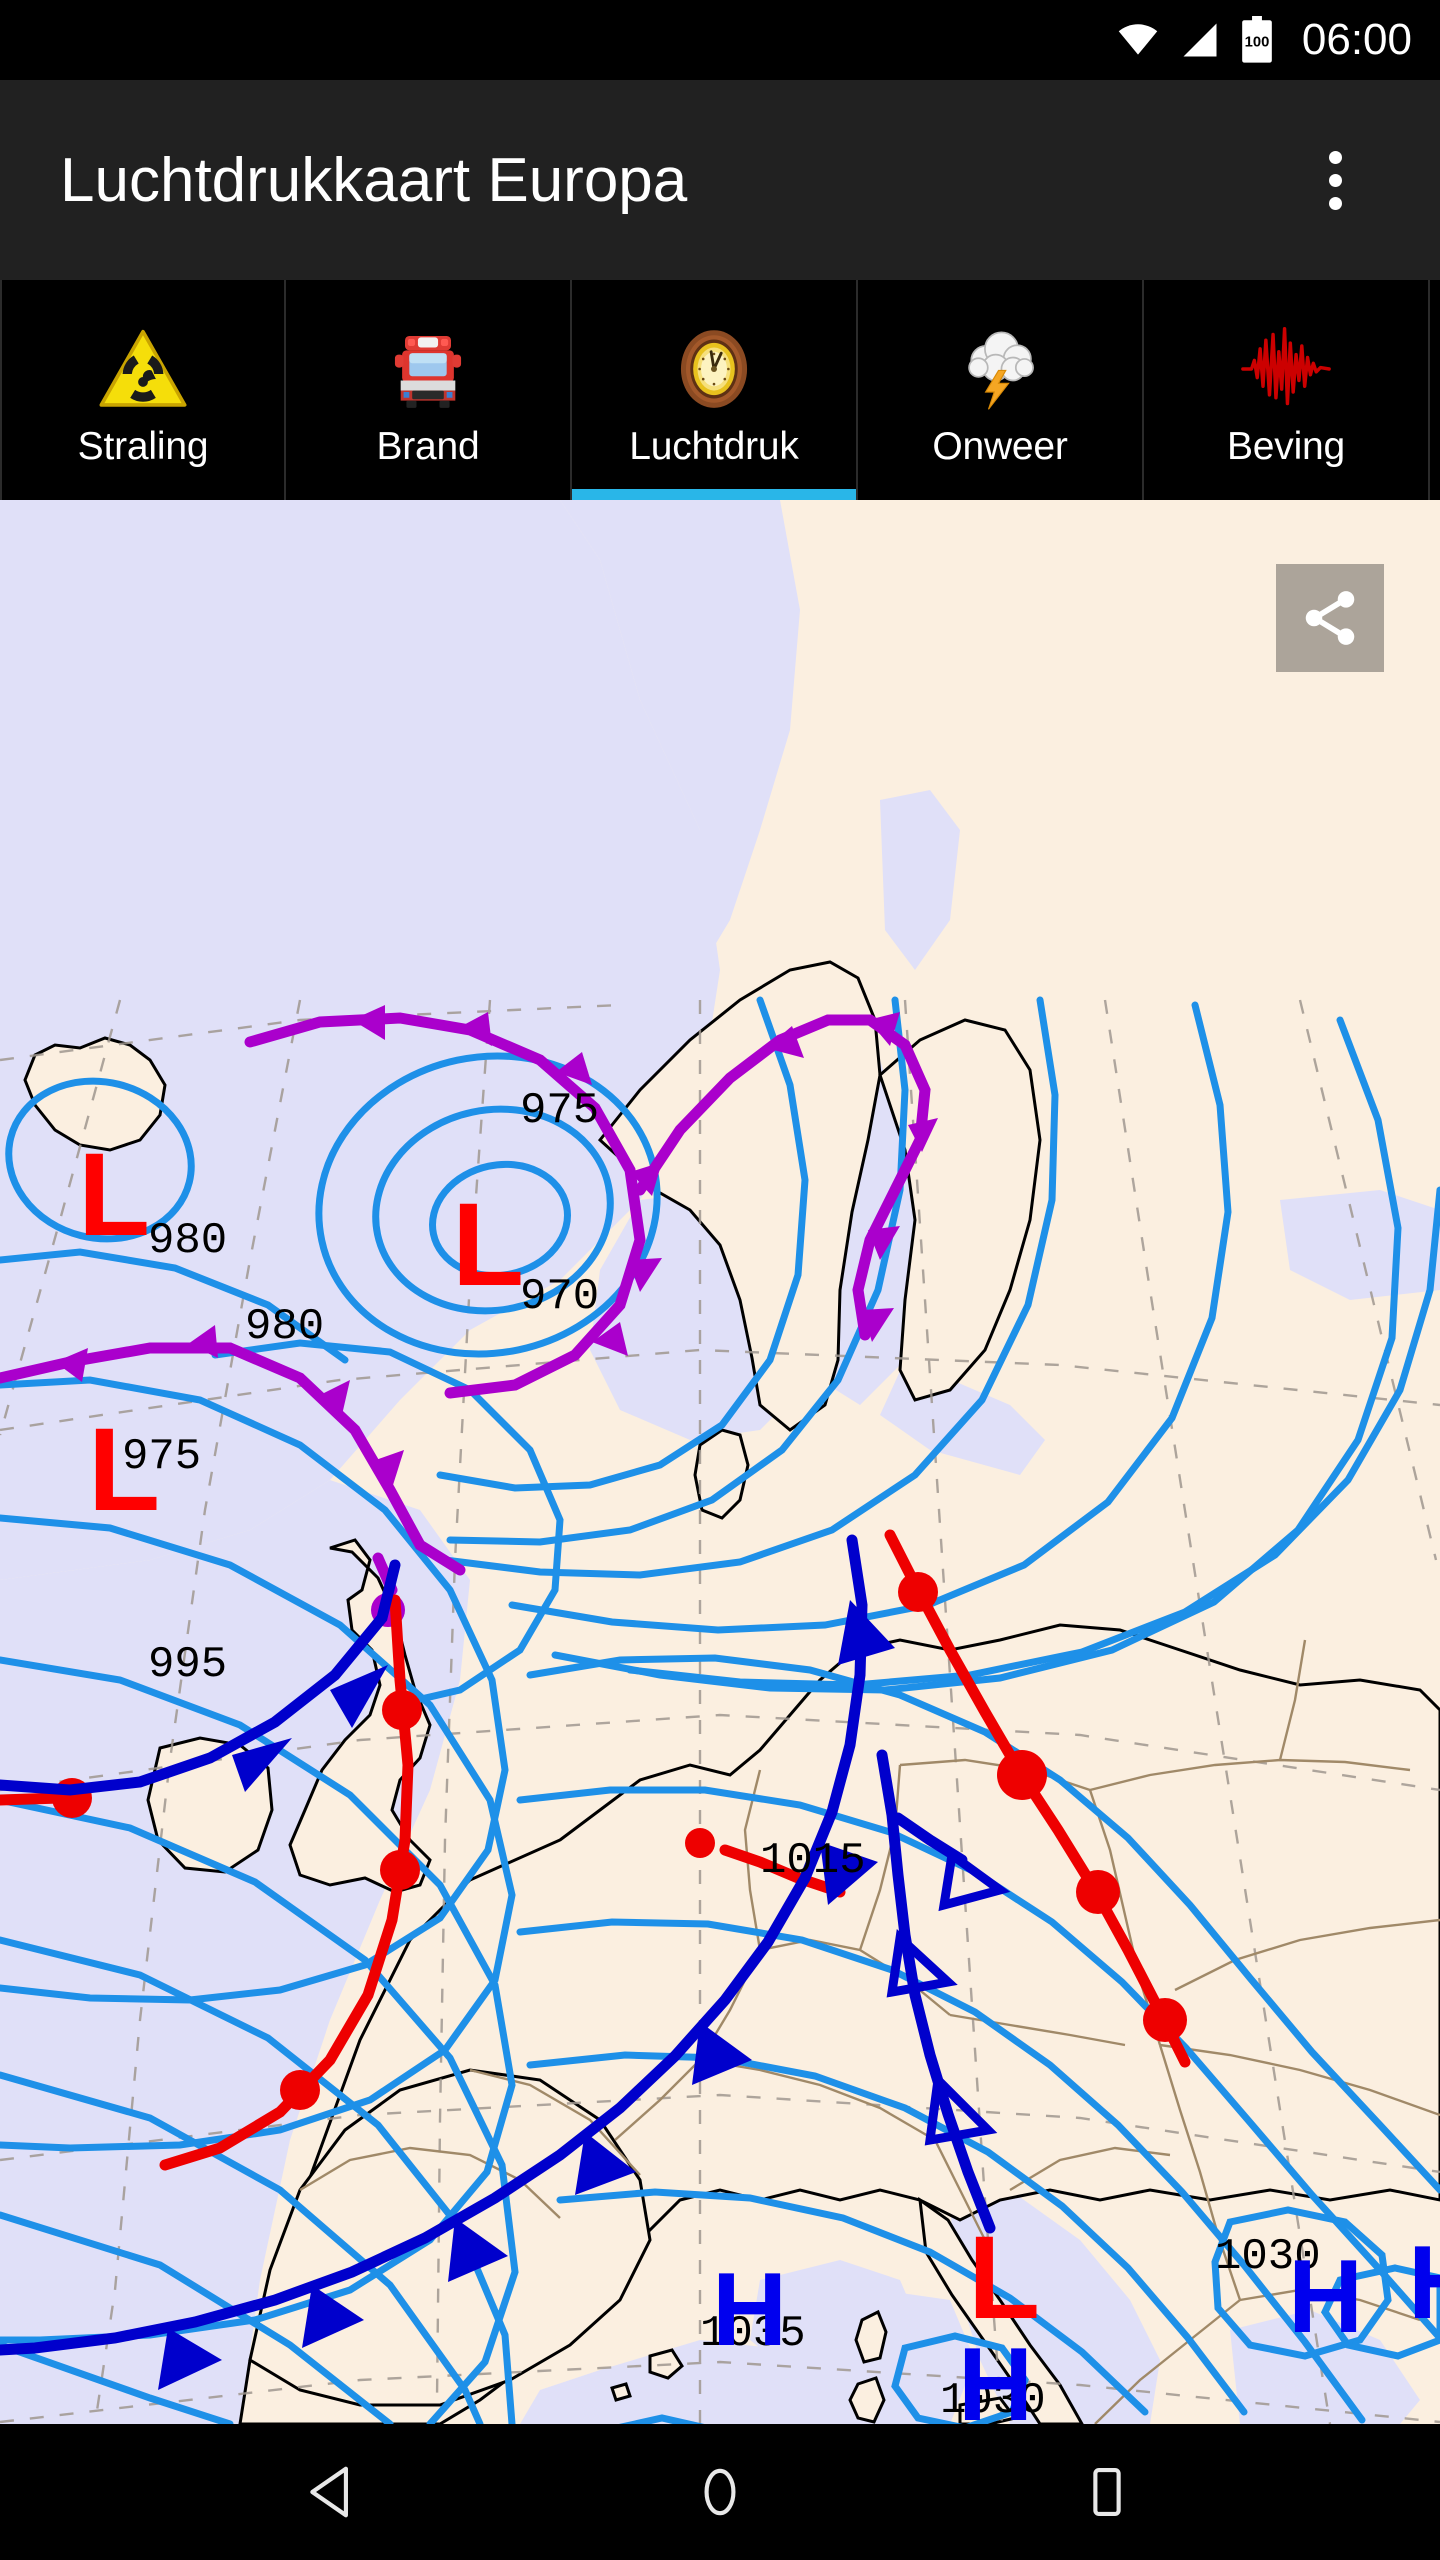 This screenshot has width=1440, height=2560. I want to click on tab-label: Brand, so click(428, 446).